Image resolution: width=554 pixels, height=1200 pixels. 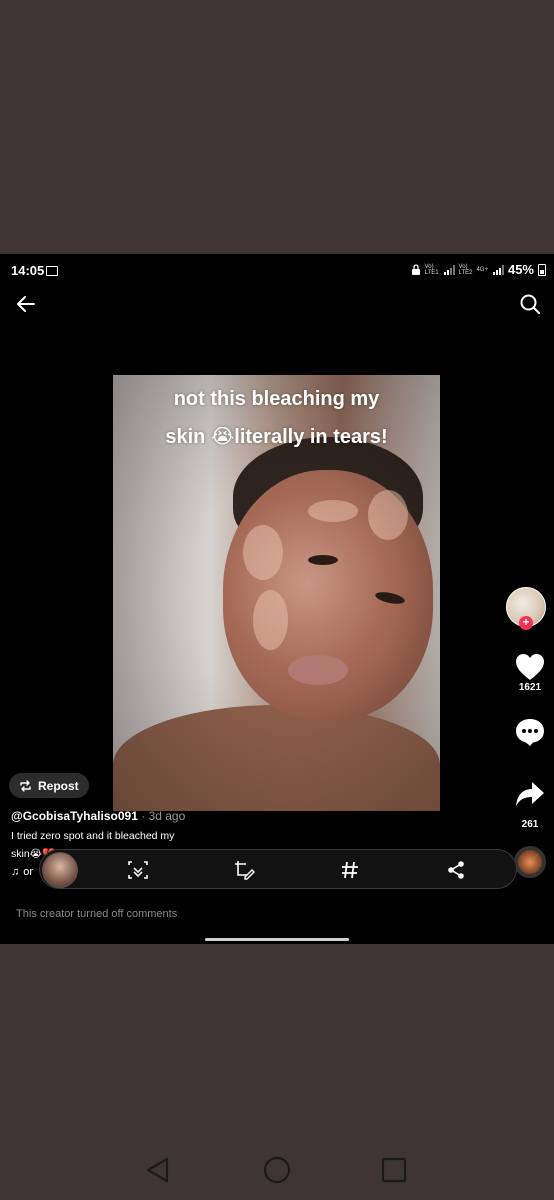 I want to click on share-arrow-icon, so click(x=530, y=794).